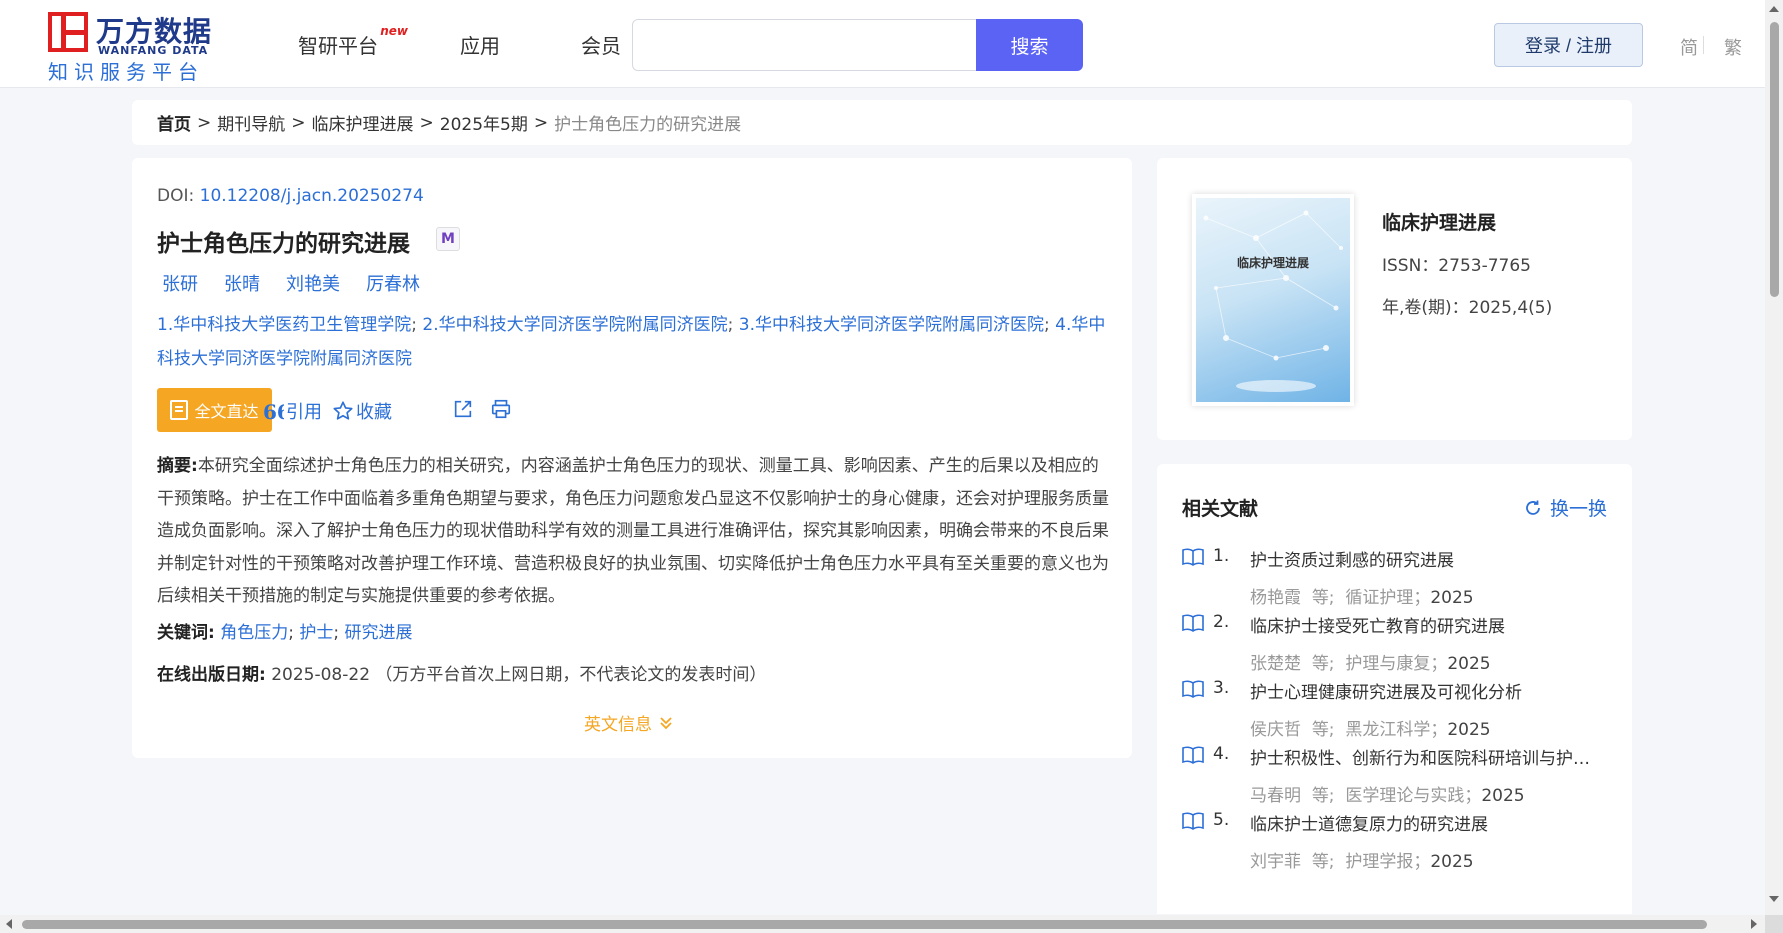 Image resolution: width=1783 pixels, height=933 pixels. What do you see at coordinates (1220, 509) in the screenshot?
I see `related-title: 相关文献` at bounding box center [1220, 509].